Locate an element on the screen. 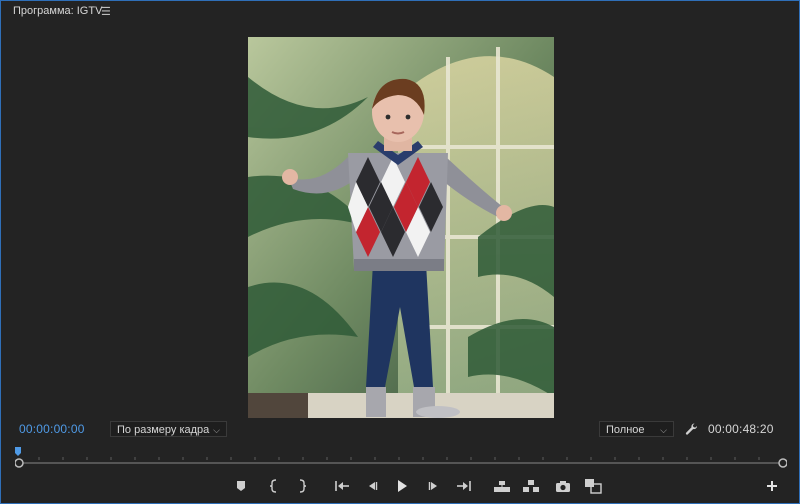  current-timecode: 00:00:00:00 is located at coordinates (52, 429).